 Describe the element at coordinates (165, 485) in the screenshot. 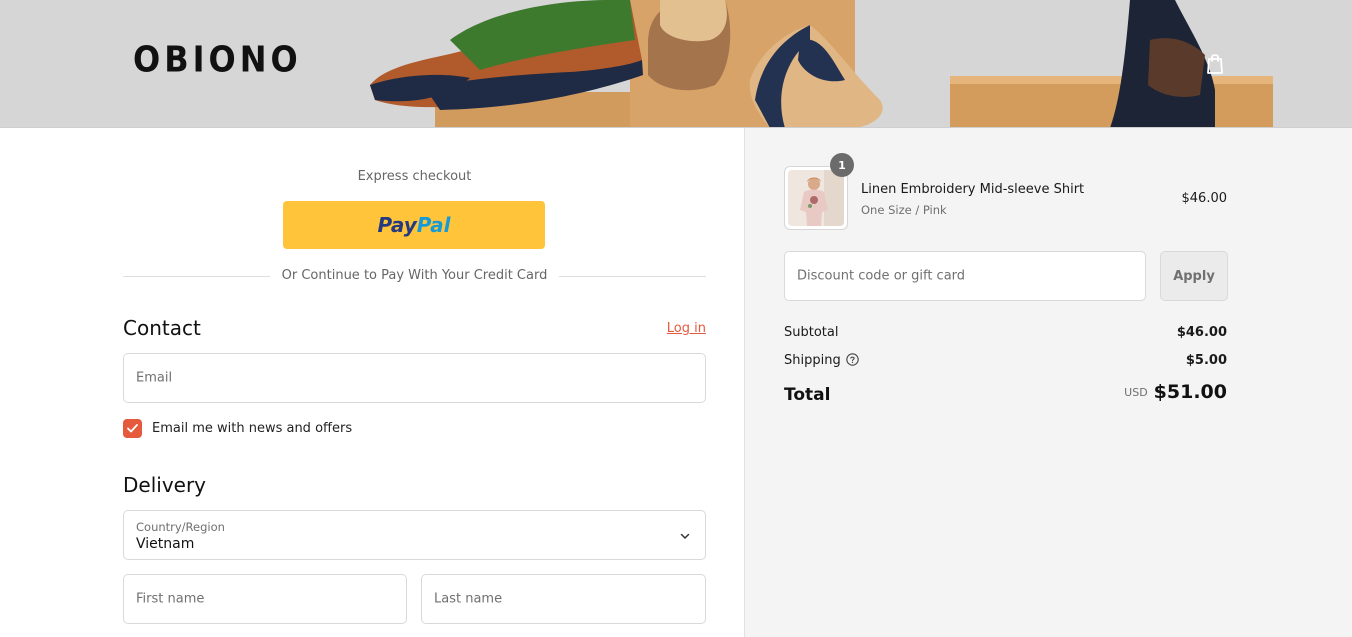

I see `delivery-heading: Delivery` at that location.